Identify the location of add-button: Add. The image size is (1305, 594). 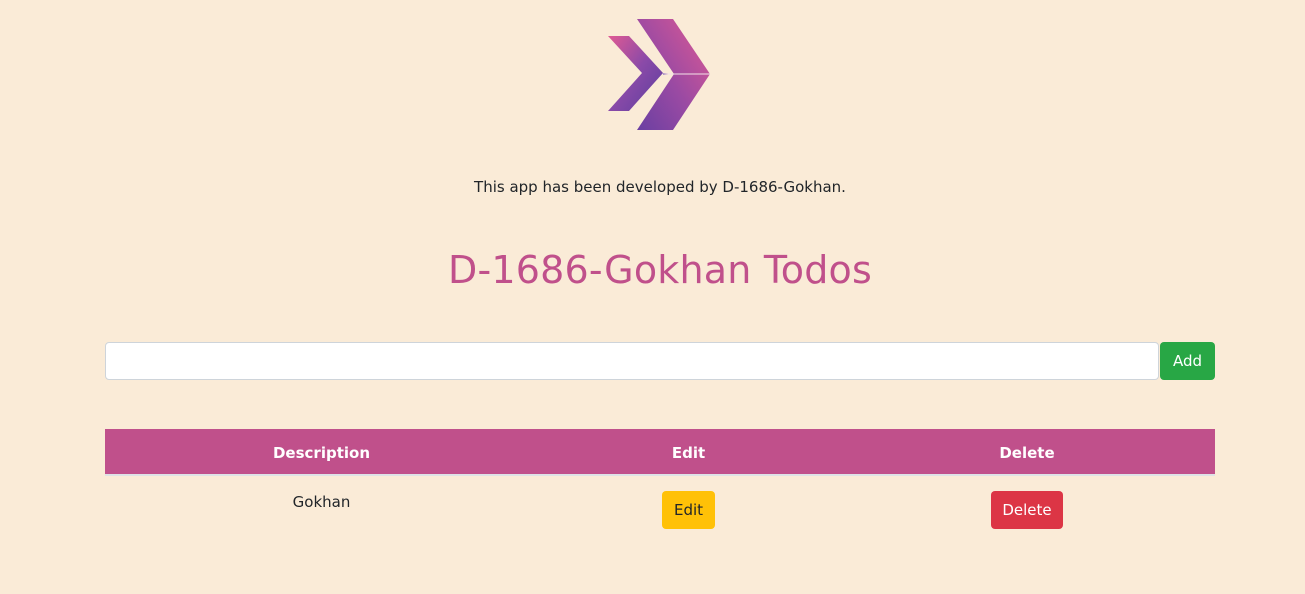
(1187, 361).